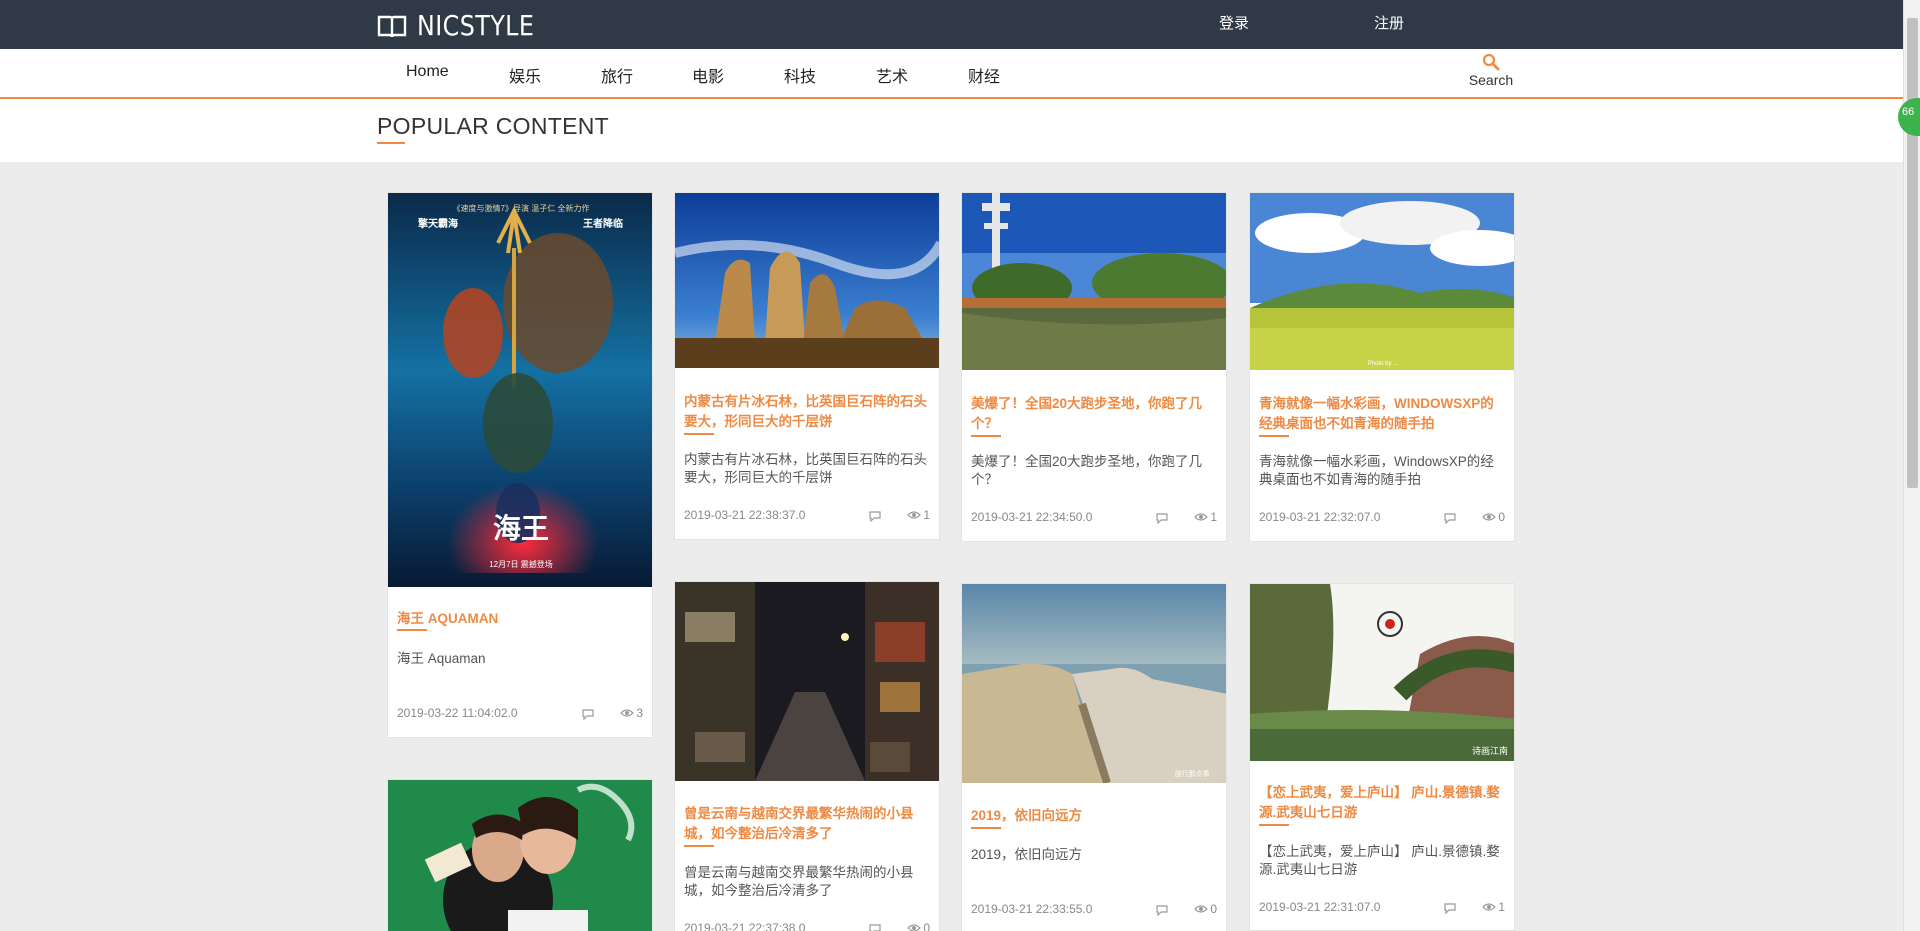 Image resolution: width=1920 pixels, height=931 pixels. I want to click on article-meta: 2019-03-21 22:31:07.0 1, so click(1382, 908).